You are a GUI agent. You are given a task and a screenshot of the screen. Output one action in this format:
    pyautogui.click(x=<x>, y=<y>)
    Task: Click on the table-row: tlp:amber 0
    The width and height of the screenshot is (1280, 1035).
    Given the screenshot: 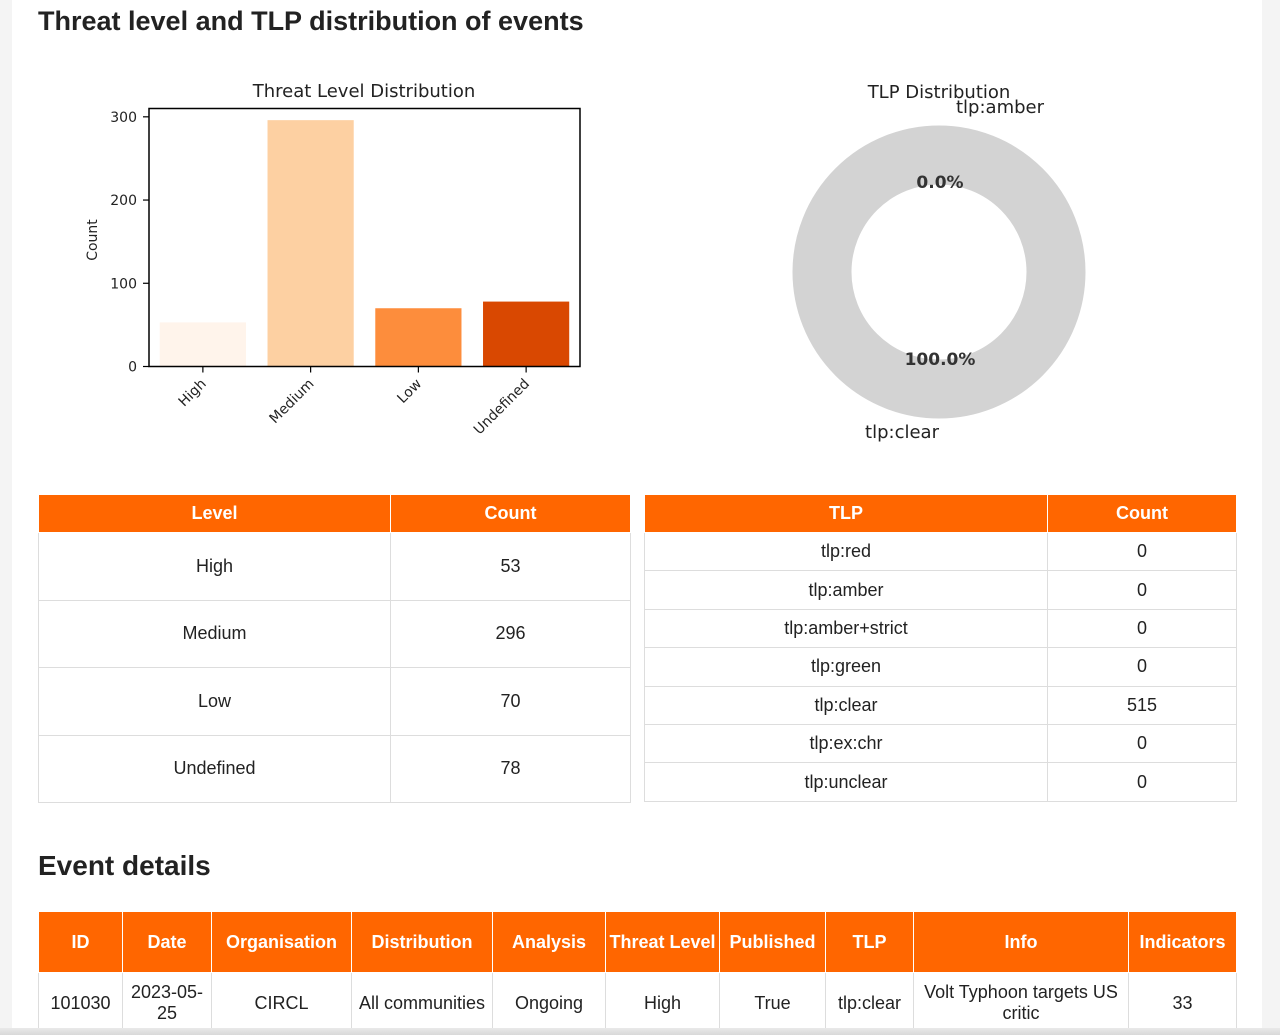 What is the action you would take?
    pyautogui.click(x=940, y=590)
    